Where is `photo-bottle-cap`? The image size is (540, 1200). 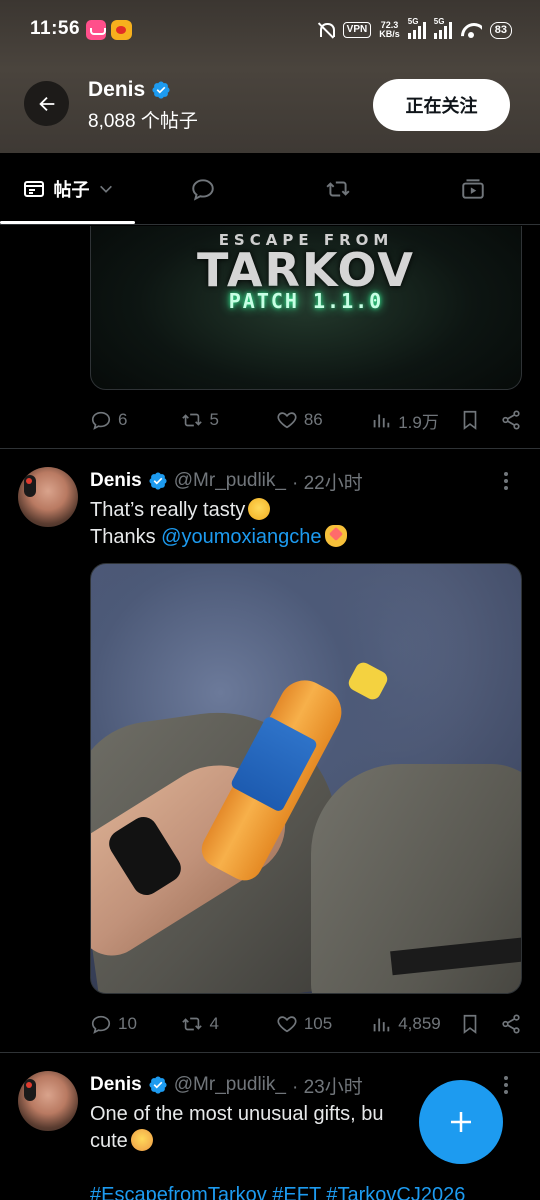 photo-bottle-cap is located at coordinates (368, 681).